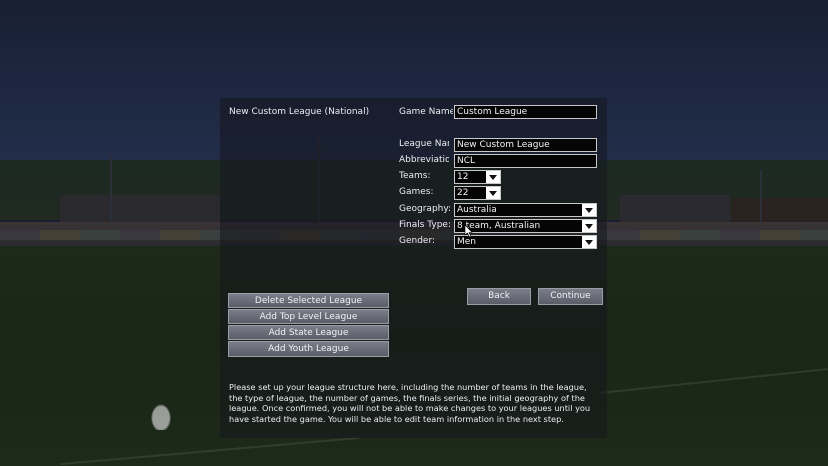 Image resolution: width=828 pixels, height=466 pixels. Describe the element at coordinates (425, 209) in the screenshot. I see `geography-label: Geography:` at that location.